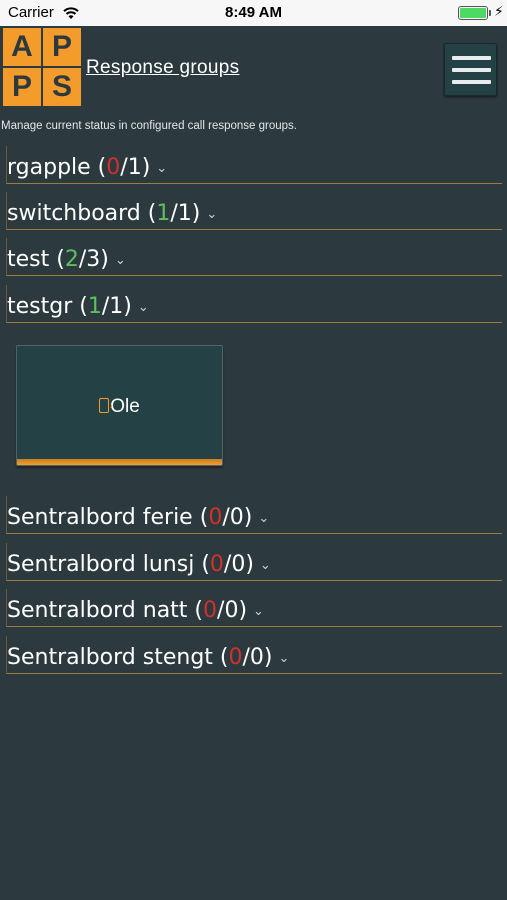 Image resolution: width=507 pixels, height=900 pixels. Describe the element at coordinates (125, 406) in the screenshot. I see `member-name: Ole` at that location.